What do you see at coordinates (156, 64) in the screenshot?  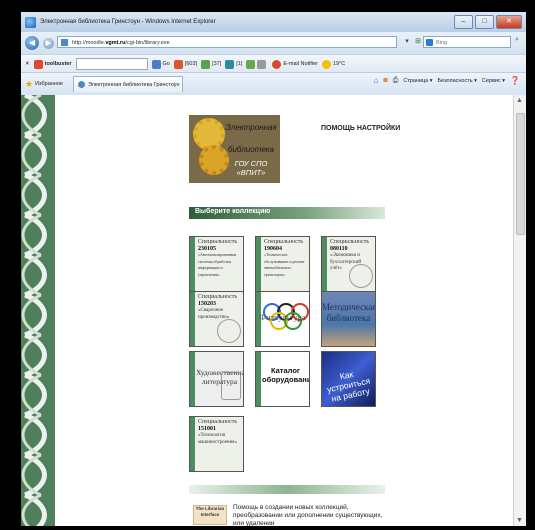 I see `go-icon` at bounding box center [156, 64].